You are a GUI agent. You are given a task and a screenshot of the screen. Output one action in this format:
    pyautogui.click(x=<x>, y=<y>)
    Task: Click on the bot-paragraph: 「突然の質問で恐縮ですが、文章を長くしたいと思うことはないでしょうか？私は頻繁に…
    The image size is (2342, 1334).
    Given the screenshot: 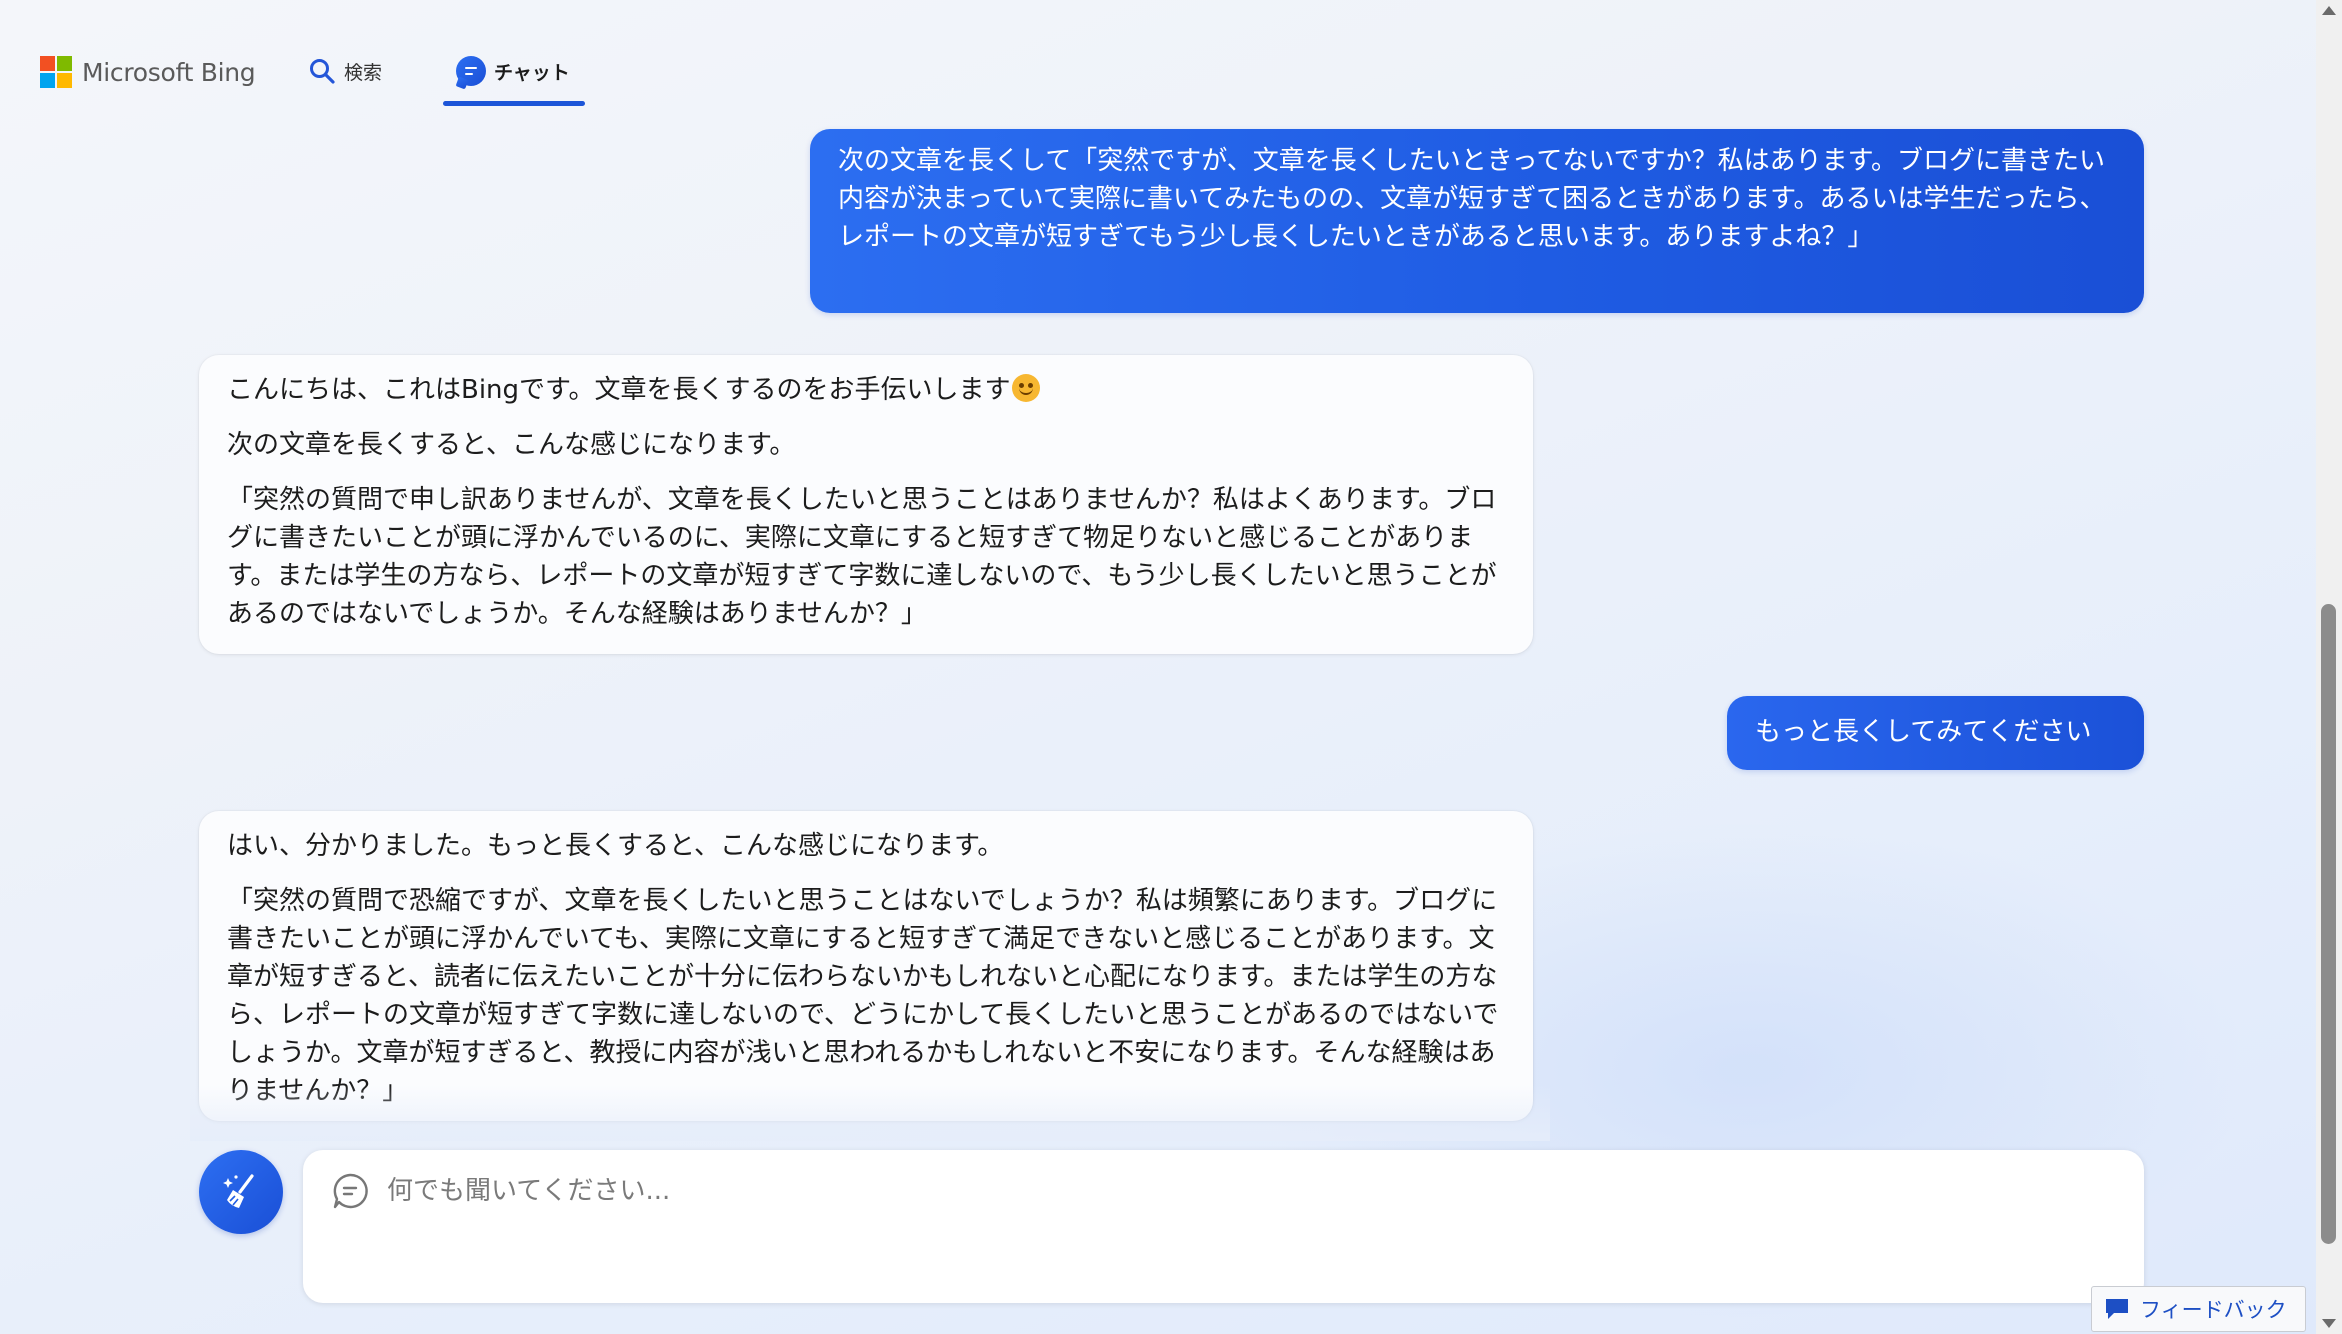 What is the action you would take?
    pyautogui.click(x=863, y=996)
    